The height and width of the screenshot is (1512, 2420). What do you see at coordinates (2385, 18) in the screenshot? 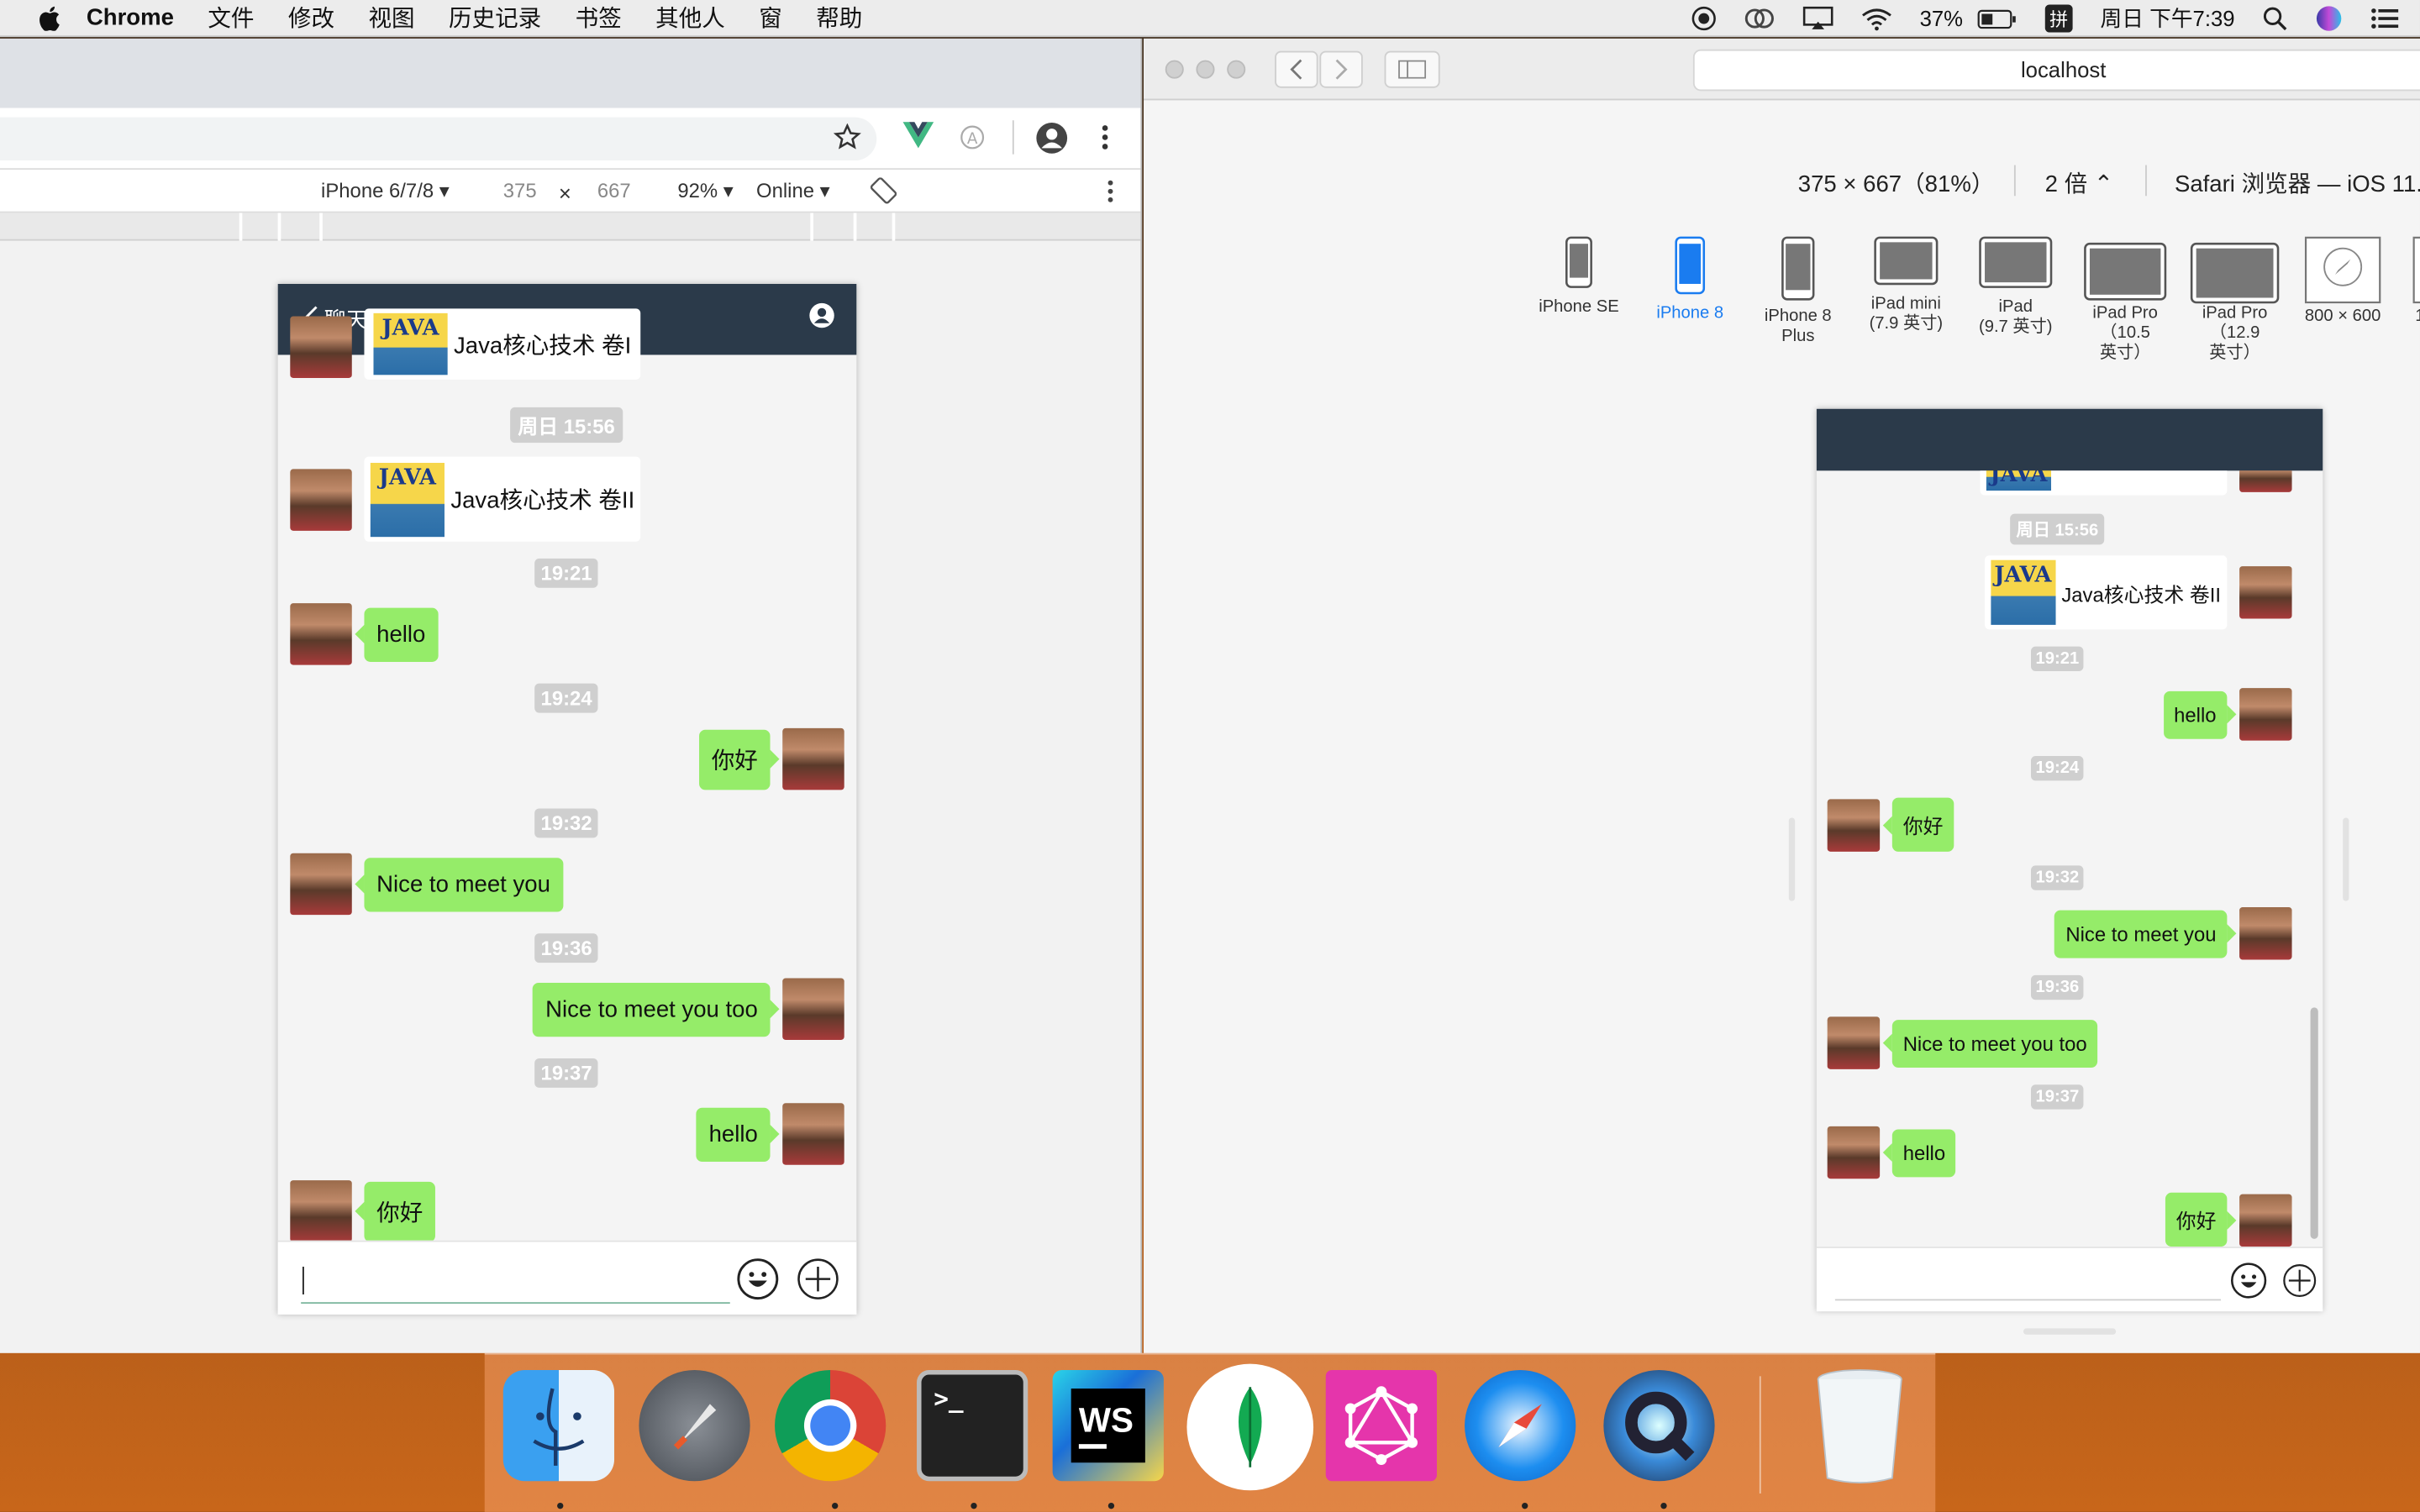
I see `notification-center-icon` at bounding box center [2385, 18].